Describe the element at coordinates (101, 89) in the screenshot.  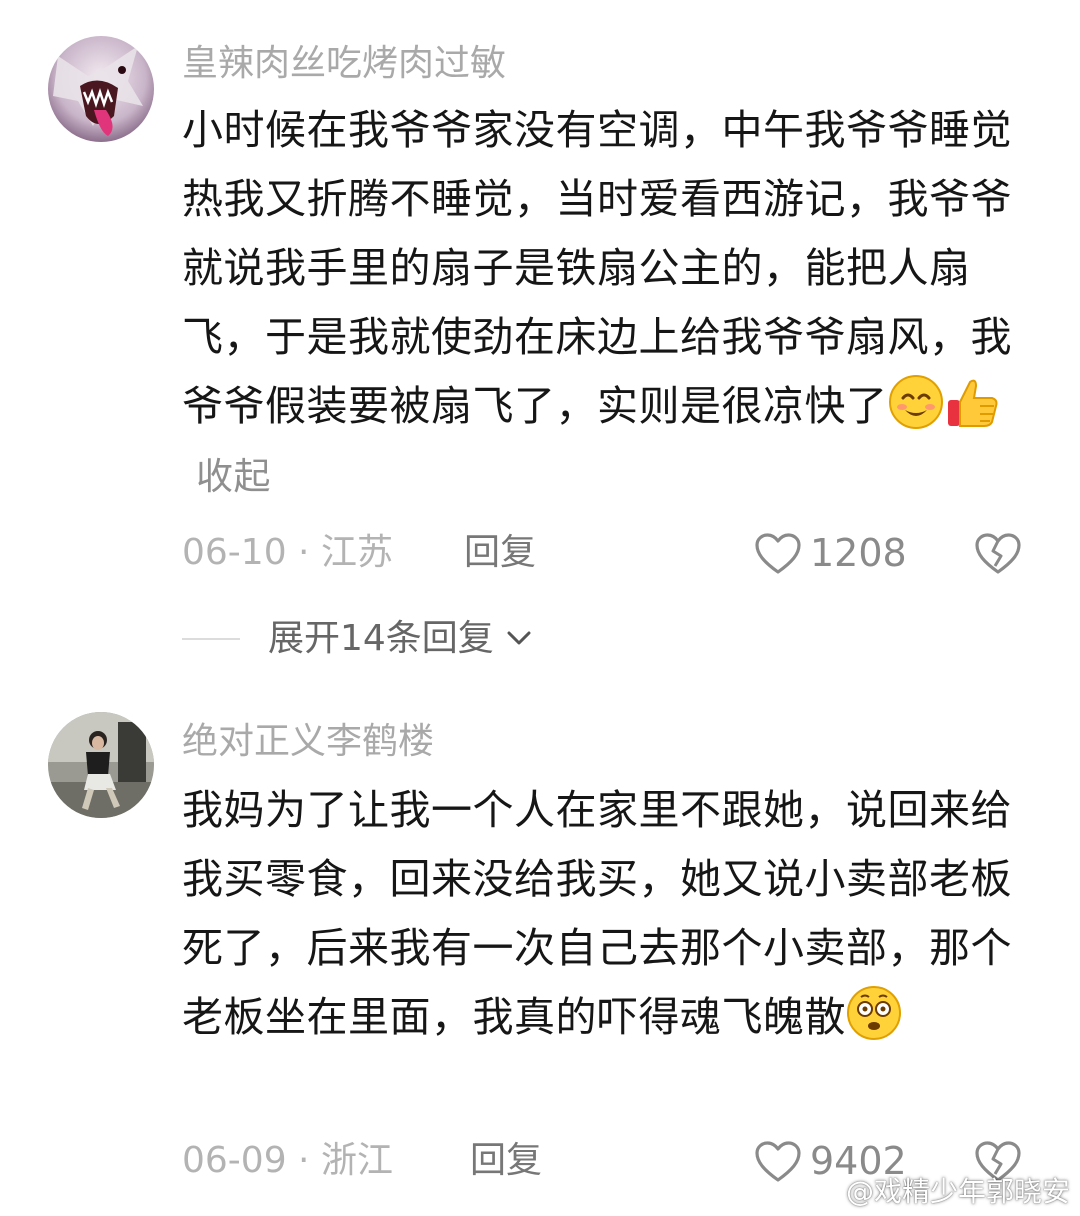
I see `wolf-avatar-icon` at that location.